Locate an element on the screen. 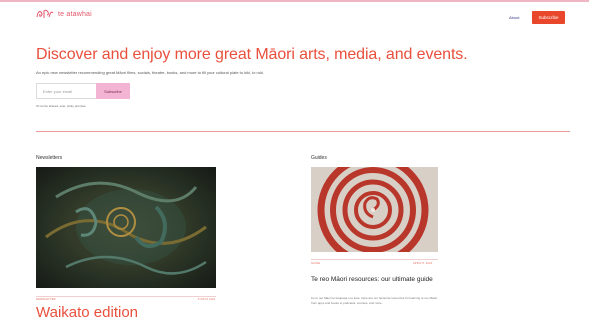  nav-about-link: About is located at coordinates (514, 17).